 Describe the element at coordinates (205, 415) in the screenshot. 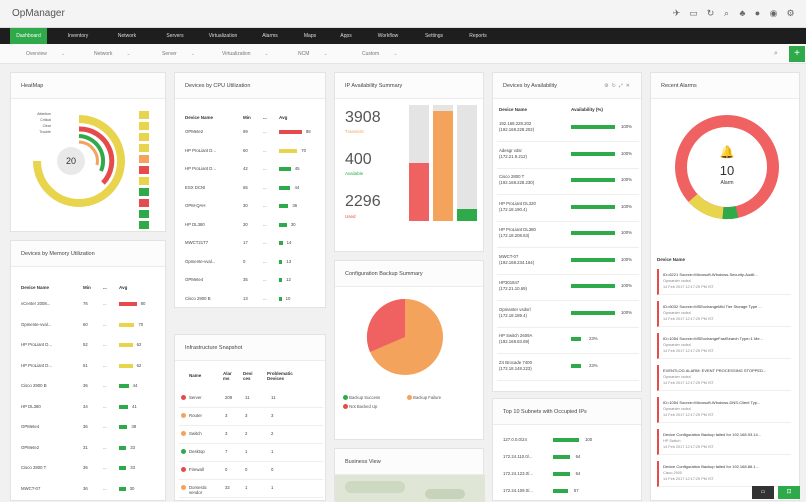

I see `category-name: Router` at that location.